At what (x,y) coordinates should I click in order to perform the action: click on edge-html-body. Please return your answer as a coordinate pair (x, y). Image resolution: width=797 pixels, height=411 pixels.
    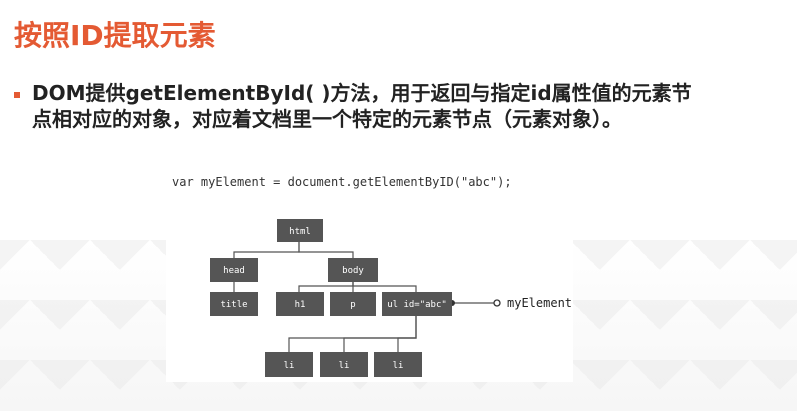
    Looking at the image, I should click on (326, 250).